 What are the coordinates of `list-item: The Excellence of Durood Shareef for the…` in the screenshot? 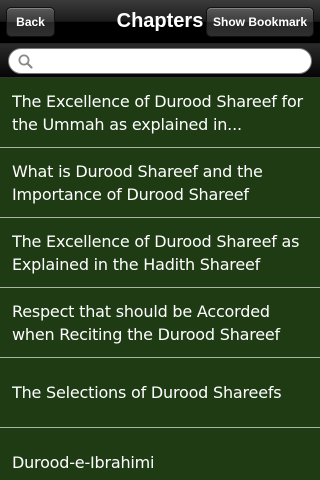 It's located at (160, 113).